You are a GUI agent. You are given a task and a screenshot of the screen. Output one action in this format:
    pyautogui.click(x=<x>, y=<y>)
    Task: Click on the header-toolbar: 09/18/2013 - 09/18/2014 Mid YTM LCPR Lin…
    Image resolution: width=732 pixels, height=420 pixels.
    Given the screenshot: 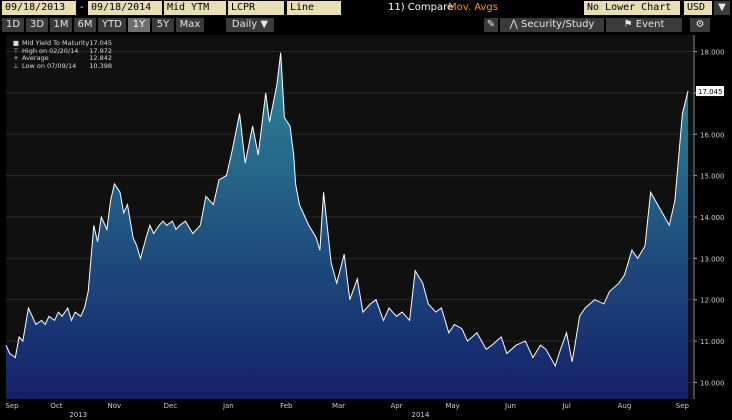 What is the action you would take?
    pyautogui.click(x=366, y=8)
    